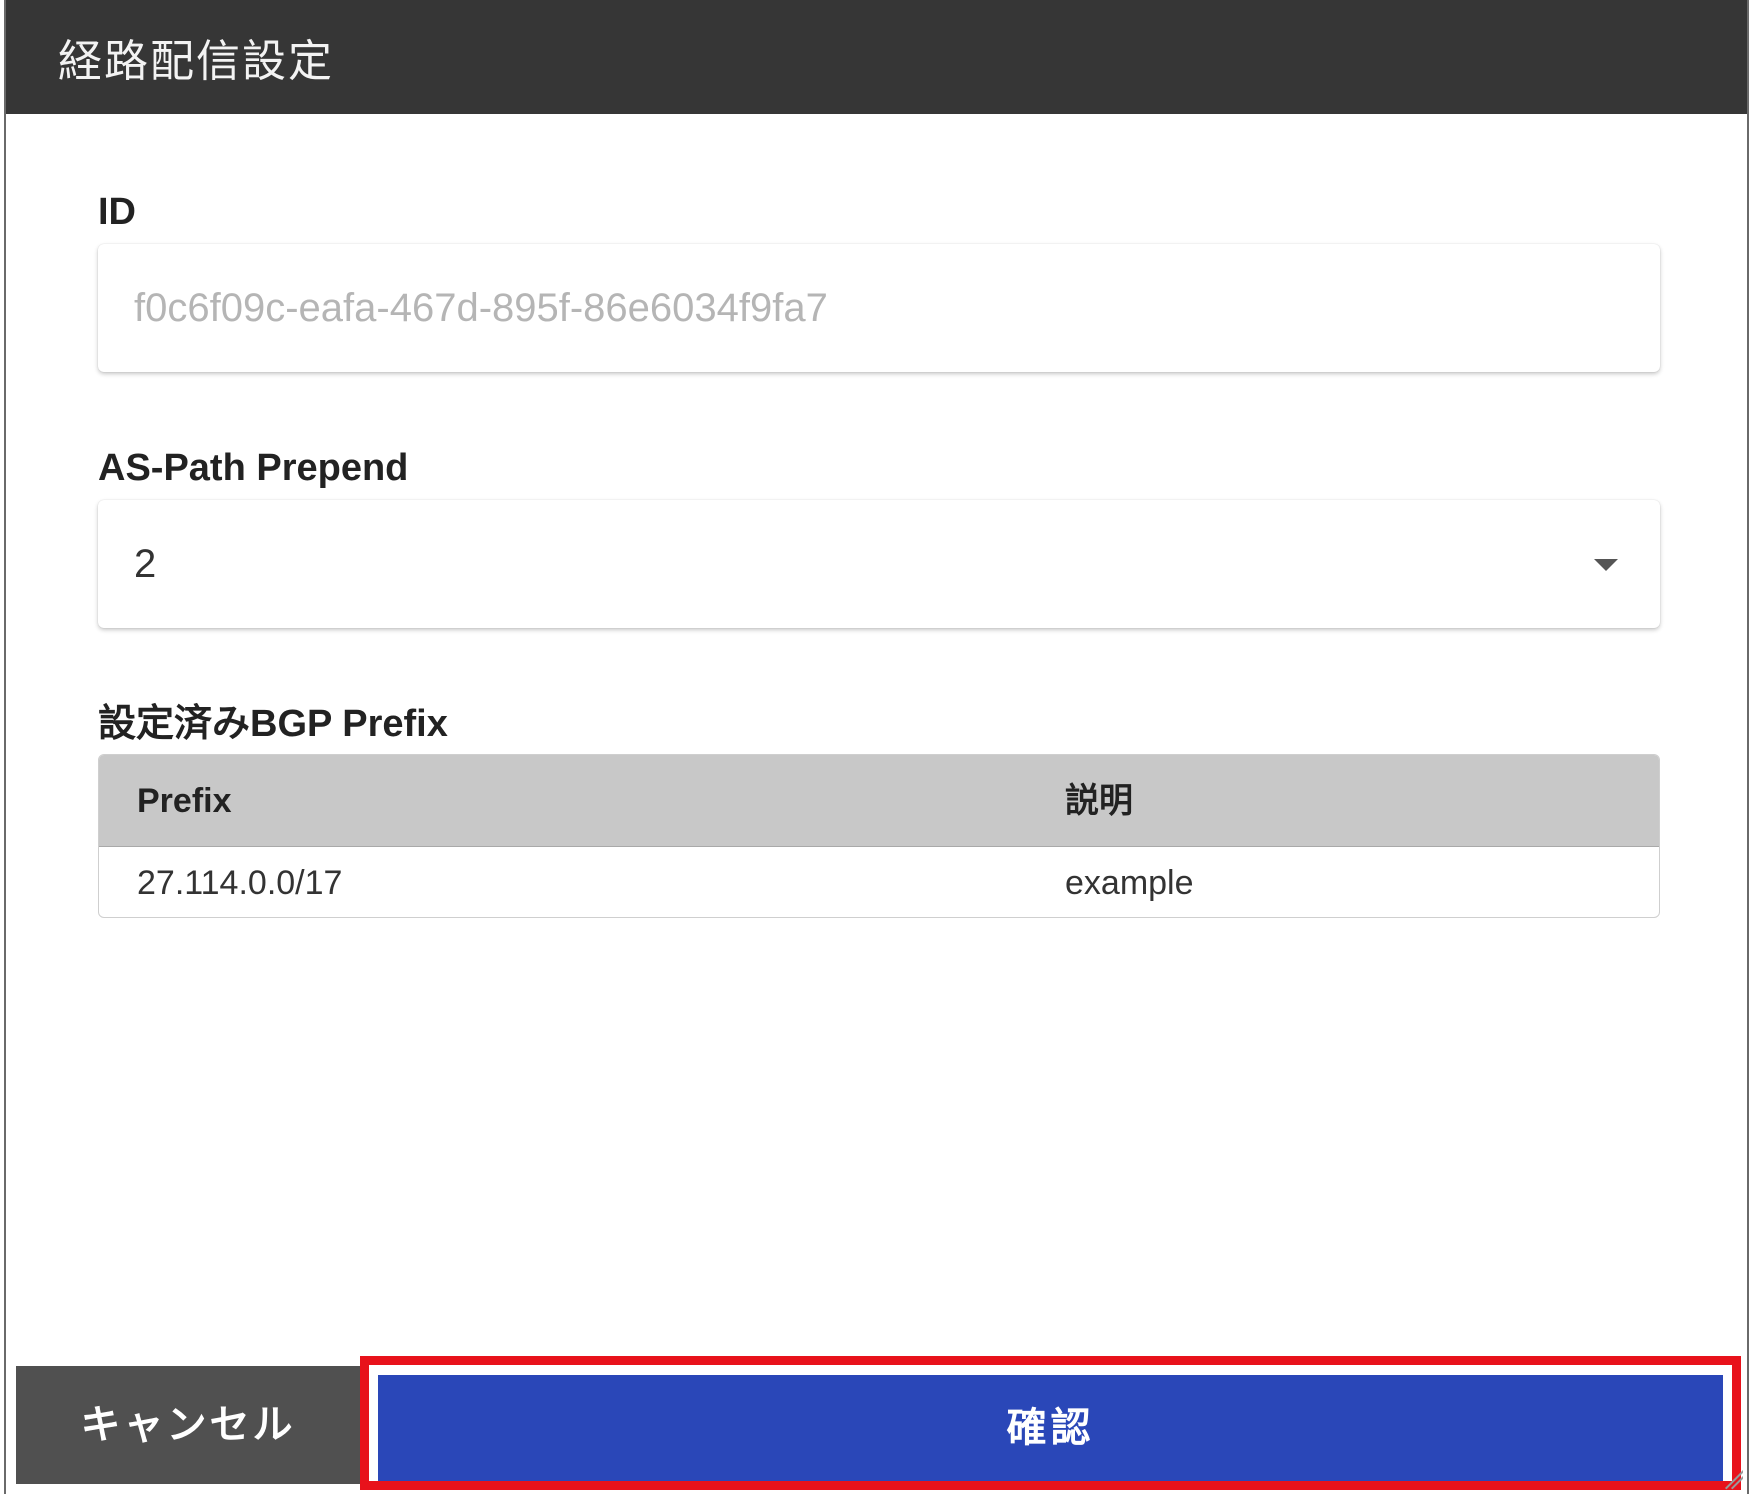 This screenshot has width=1755, height=1494. What do you see at coordinates (240, 883) in the screenshot?
I see `table-cell-prefix: 27.114.0.0/17` at bounding box center [240, 883].